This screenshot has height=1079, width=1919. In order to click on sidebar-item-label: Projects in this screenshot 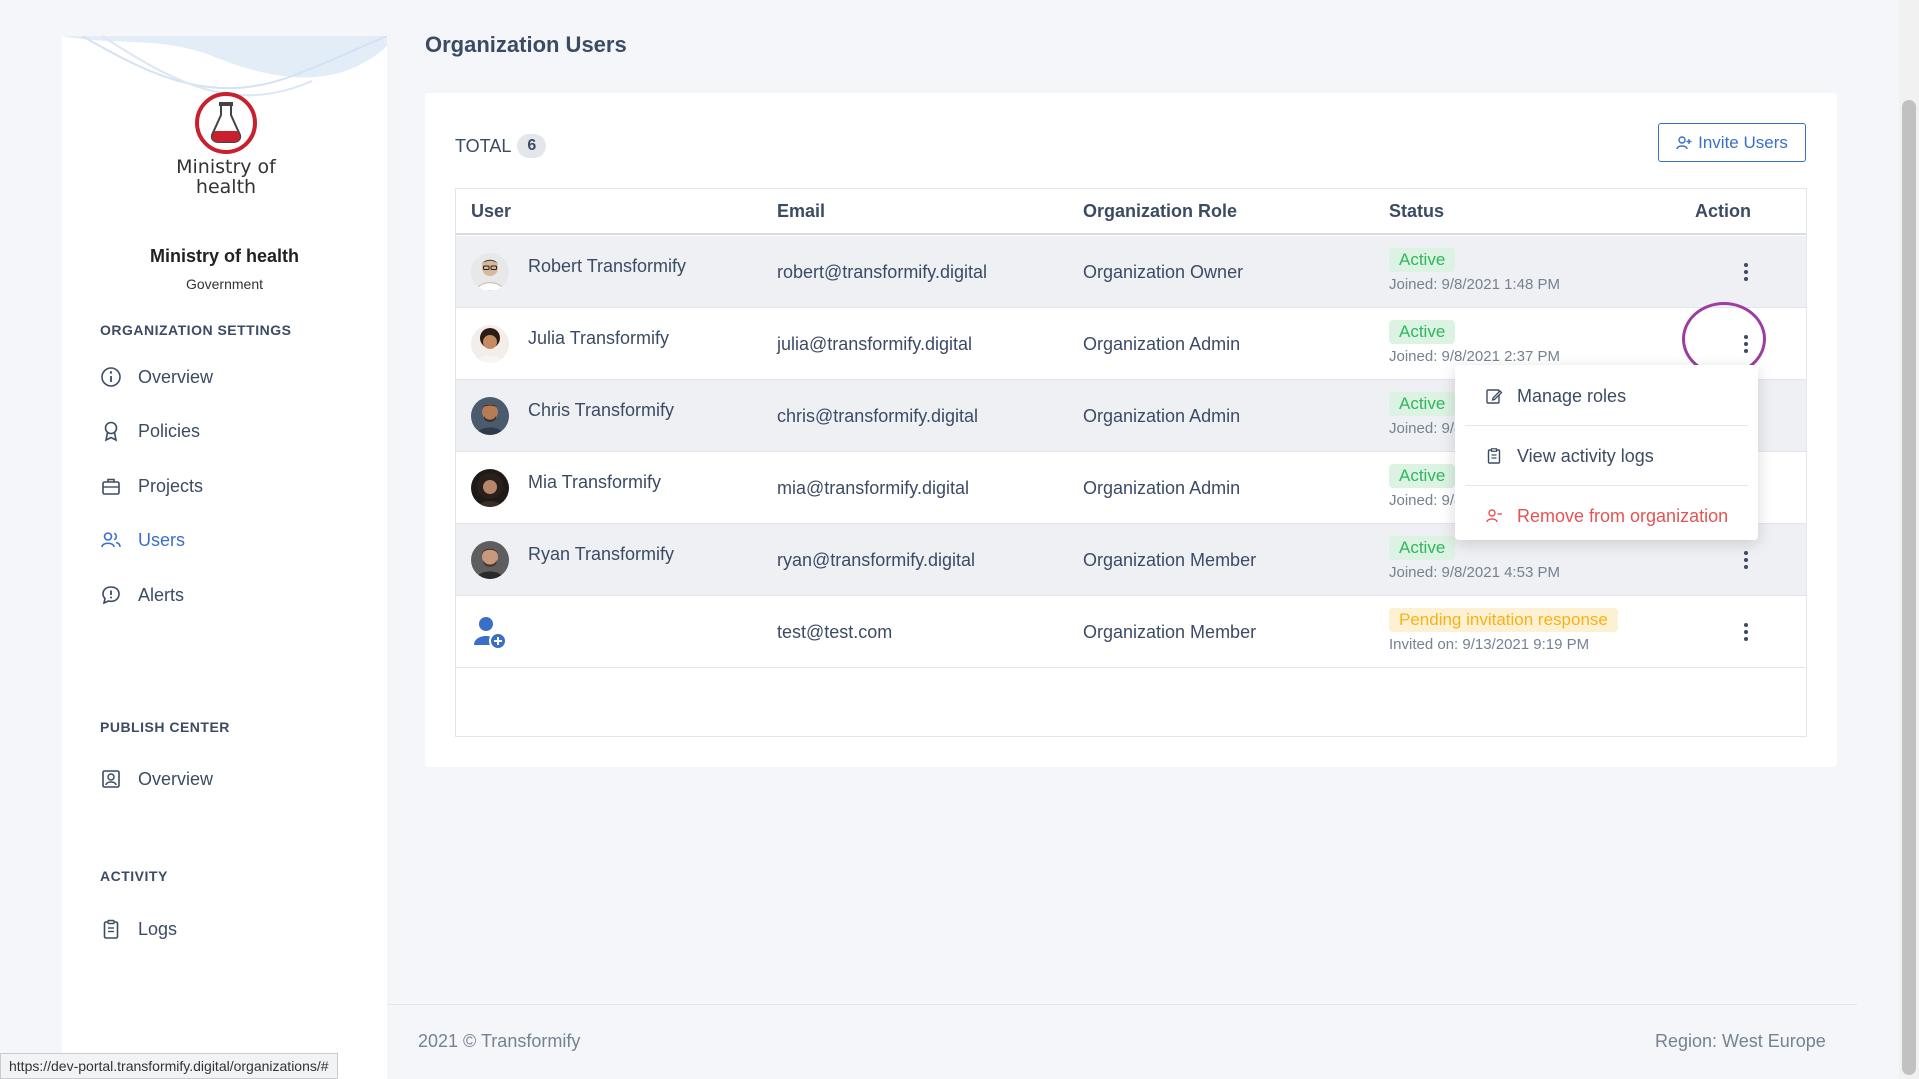, I will do `click(171, 485)`.